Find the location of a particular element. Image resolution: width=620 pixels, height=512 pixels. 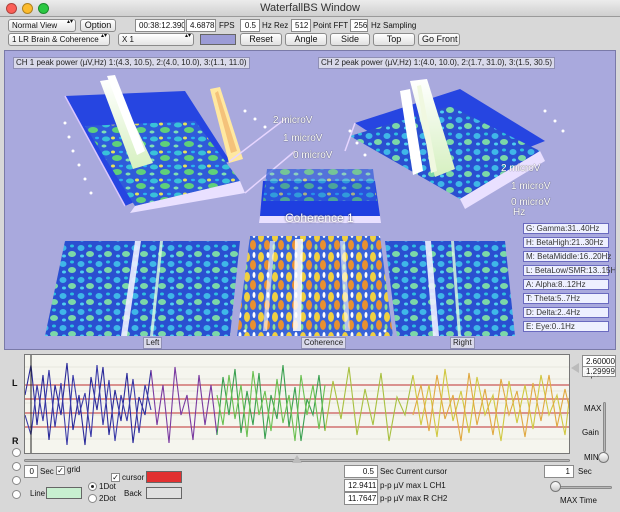

max-time-sec-label: Sec is located at coordinates (585, 471).